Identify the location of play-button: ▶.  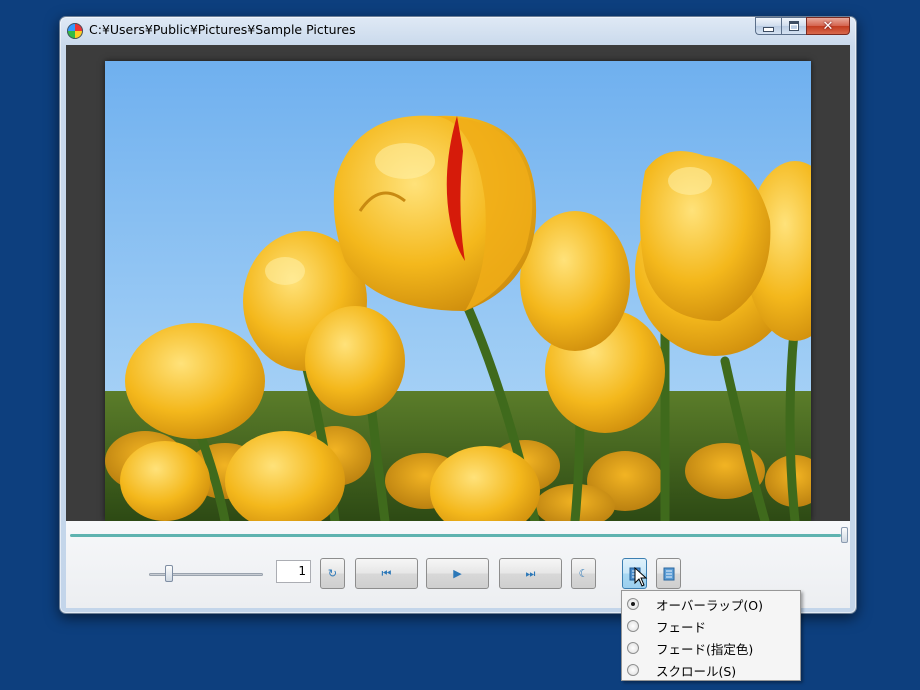
(457, 573).